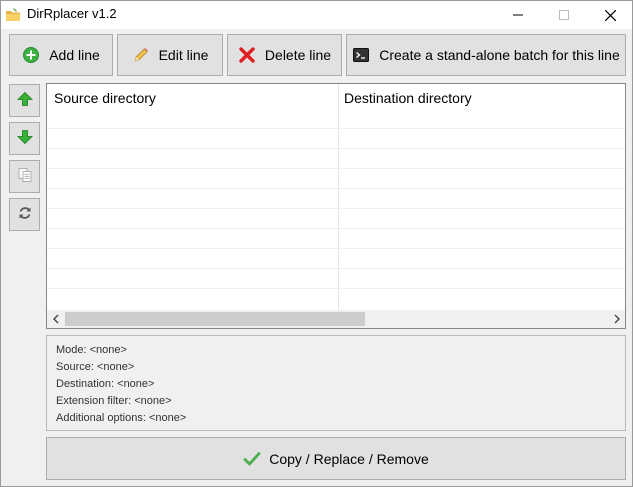 The height and width of the screenshot is (487, 633). Describe the element at coordinates (192, 98) in the screenshot. I see `column-header-source: Source directory` at that location.